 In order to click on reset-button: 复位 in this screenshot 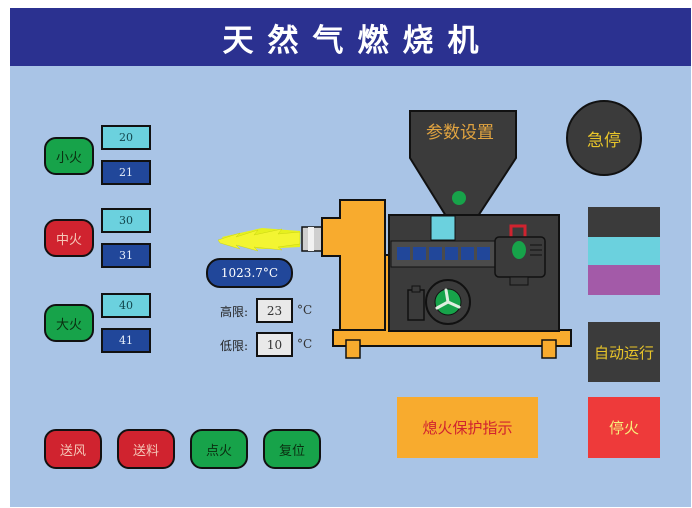, I will do `click(292, 449)`.